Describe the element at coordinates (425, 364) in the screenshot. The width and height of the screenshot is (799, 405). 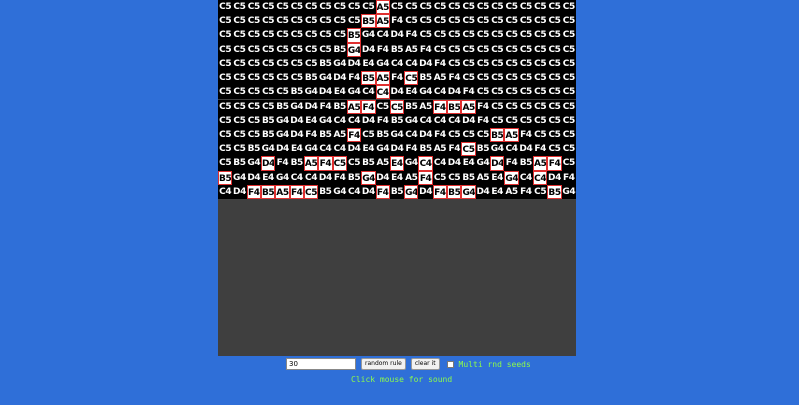
I see `clear-button: clear it` at that location.